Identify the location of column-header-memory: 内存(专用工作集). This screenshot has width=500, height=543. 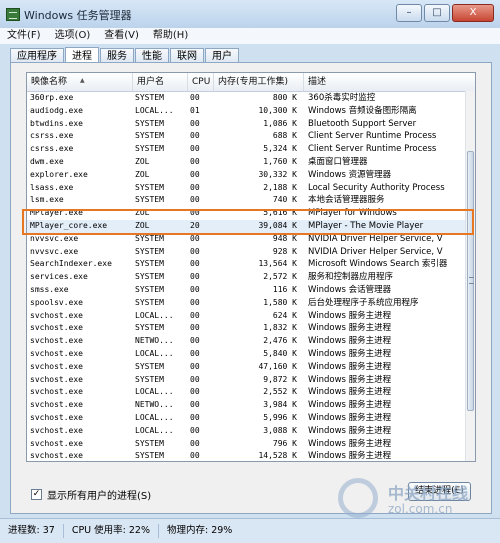
(259, 82).